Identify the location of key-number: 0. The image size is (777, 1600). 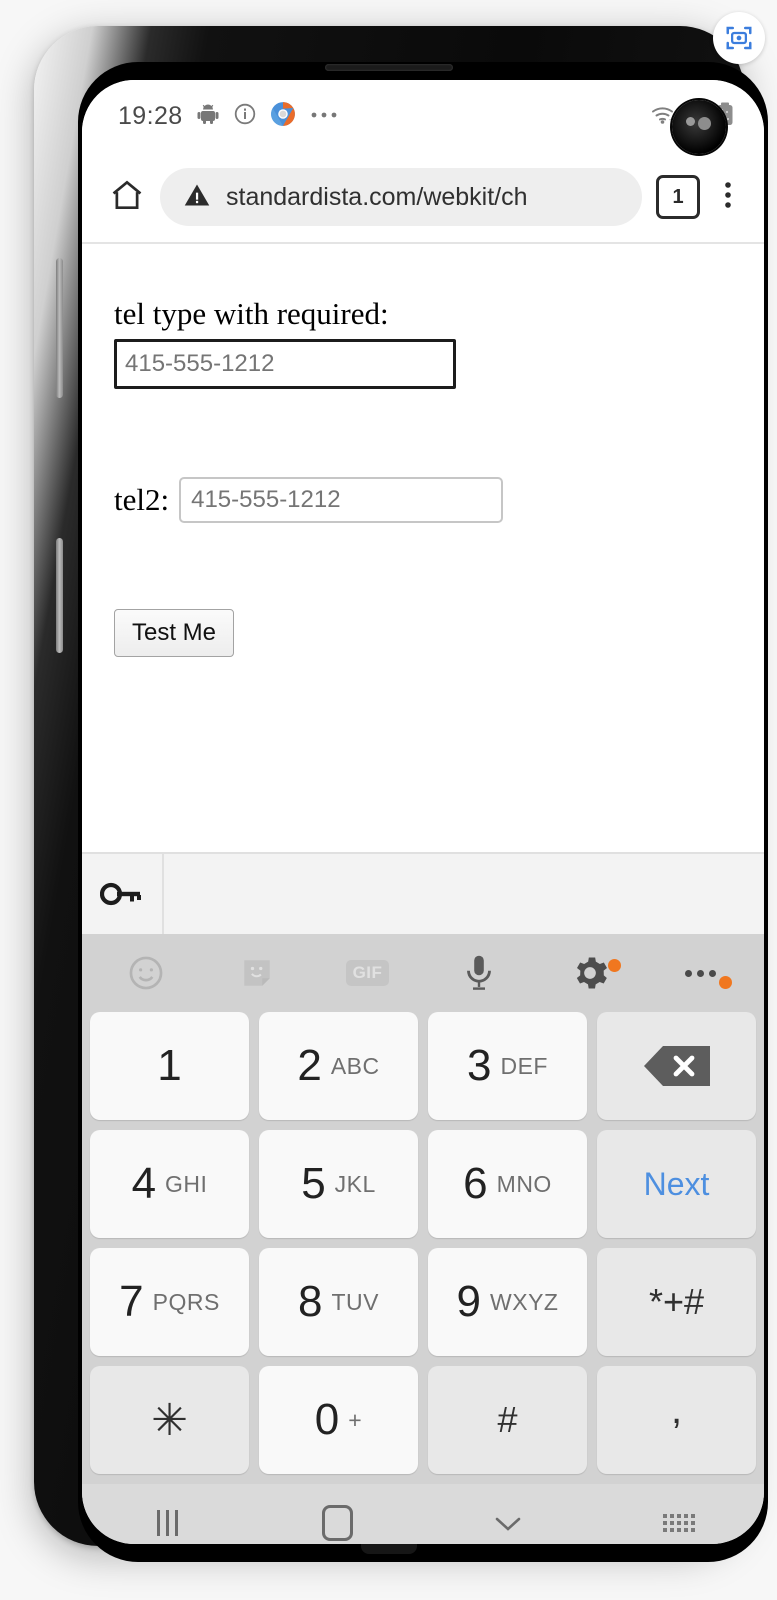
(327, 1419).